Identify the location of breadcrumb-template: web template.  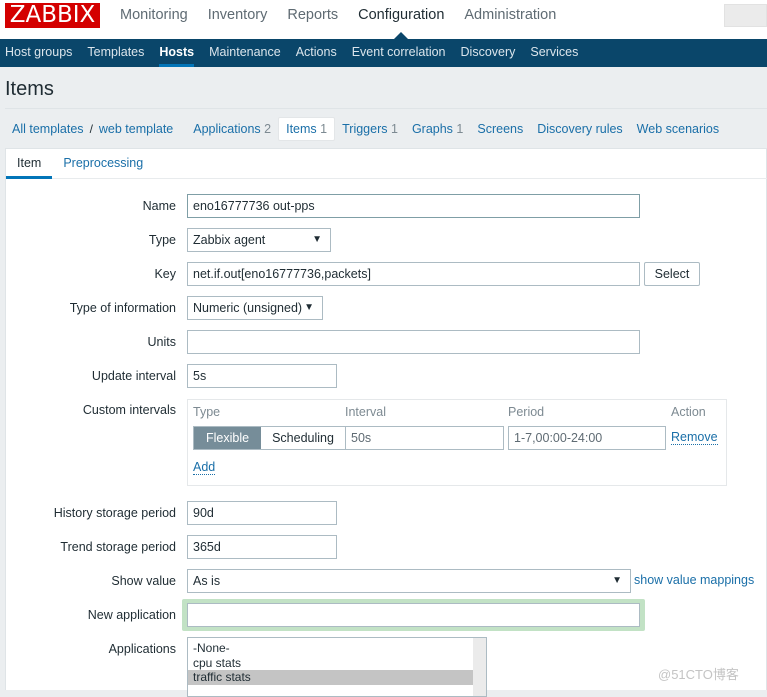
(137, 129).